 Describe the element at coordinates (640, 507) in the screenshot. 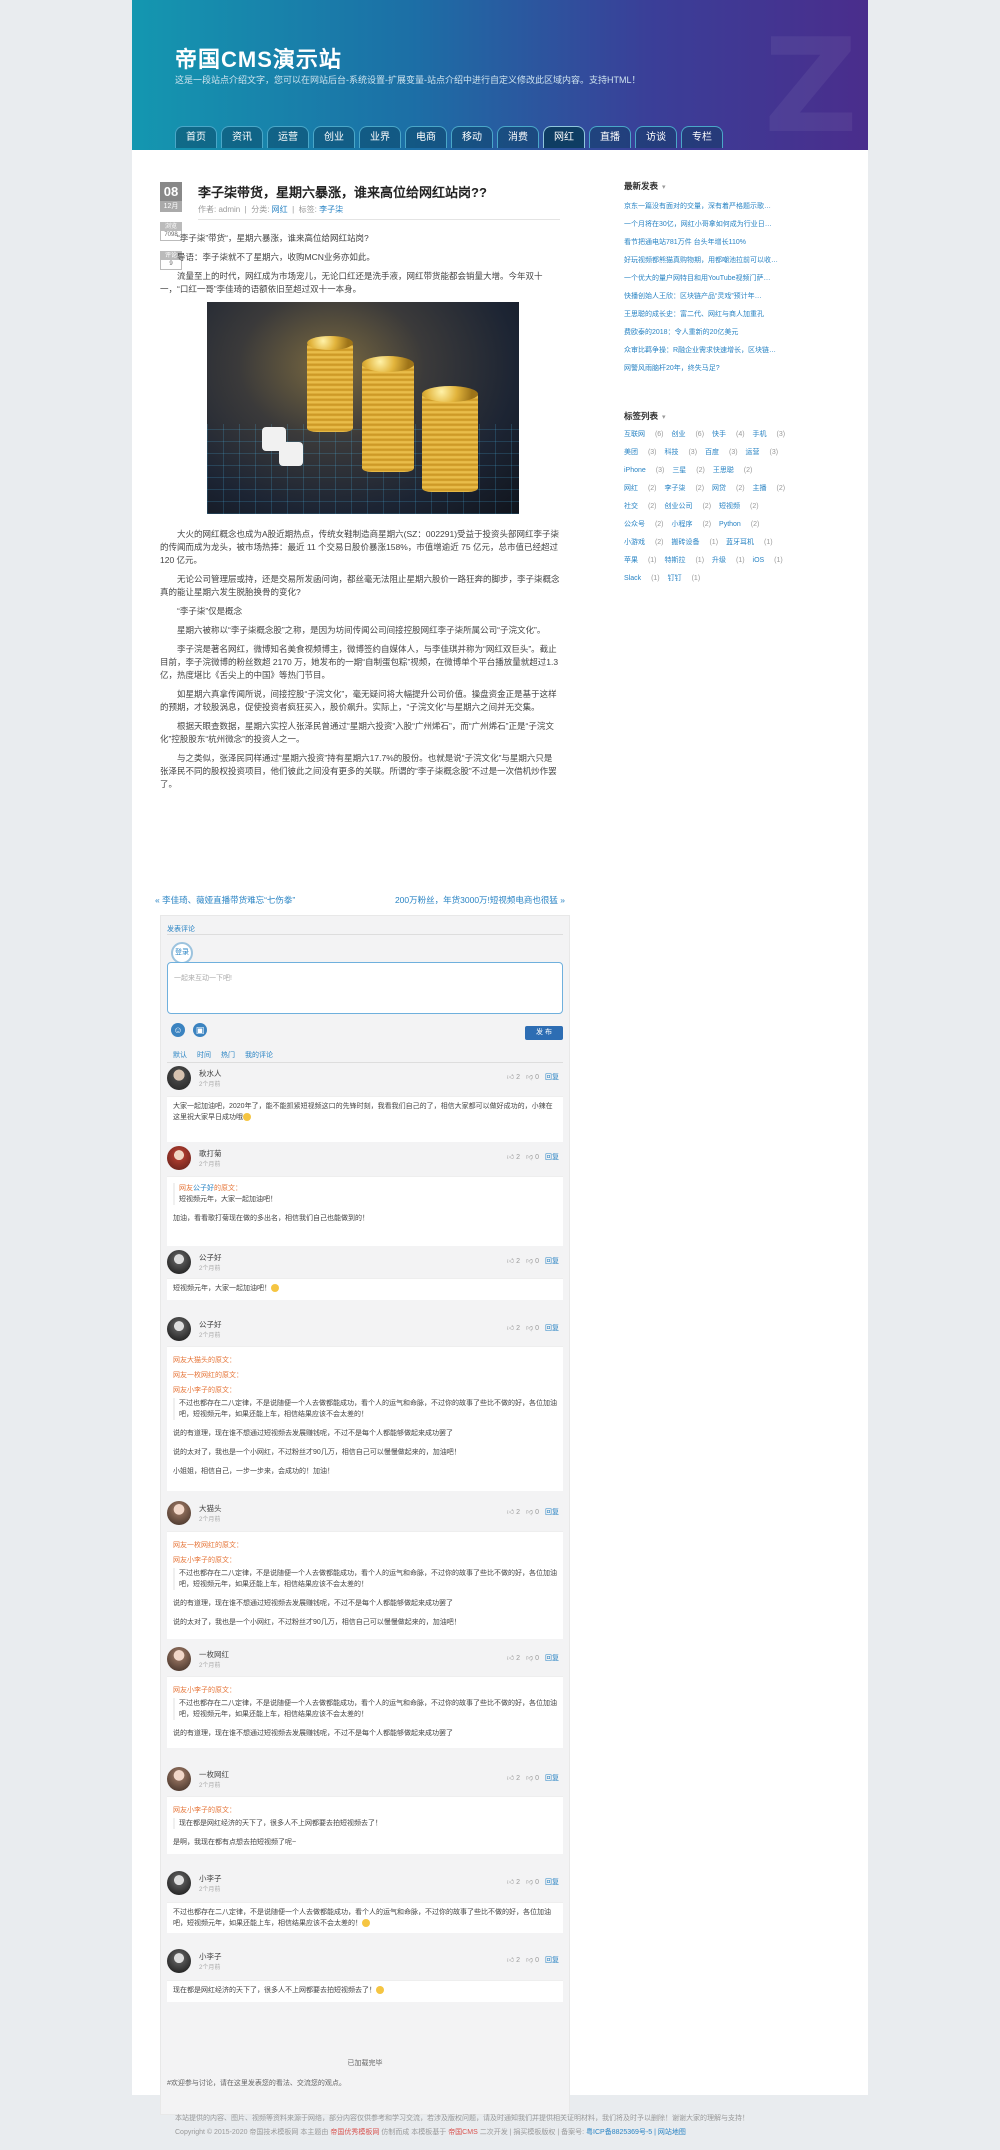

I see `tag-link: 社交 (2)` at that location.